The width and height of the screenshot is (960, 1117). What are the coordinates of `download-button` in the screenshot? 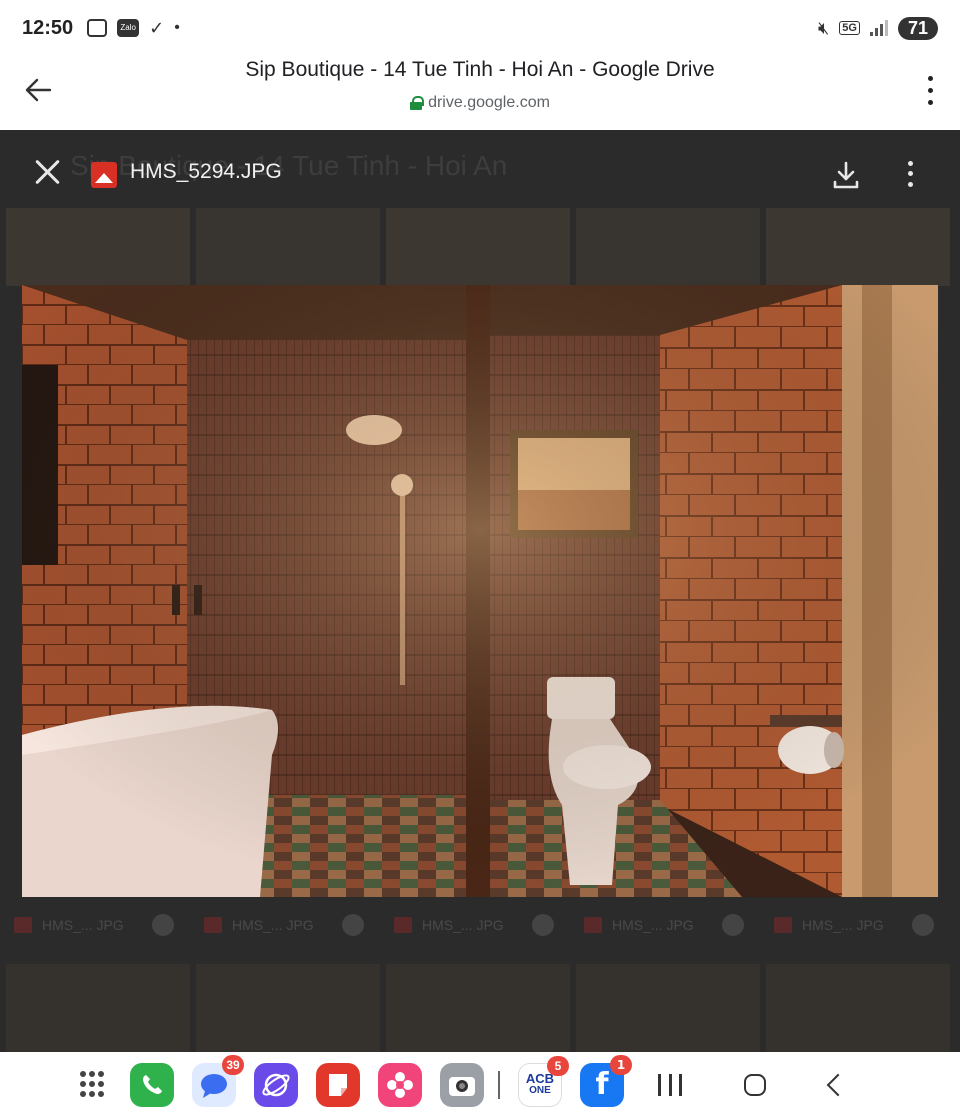 It's located at (846, 175).